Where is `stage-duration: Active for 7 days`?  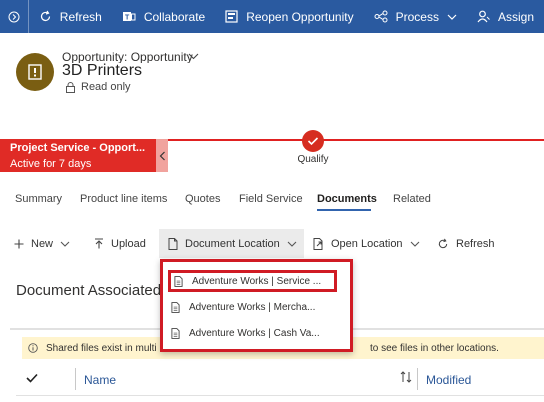
stage-duration: Active for 7 days is located at coordinates (51, 164).